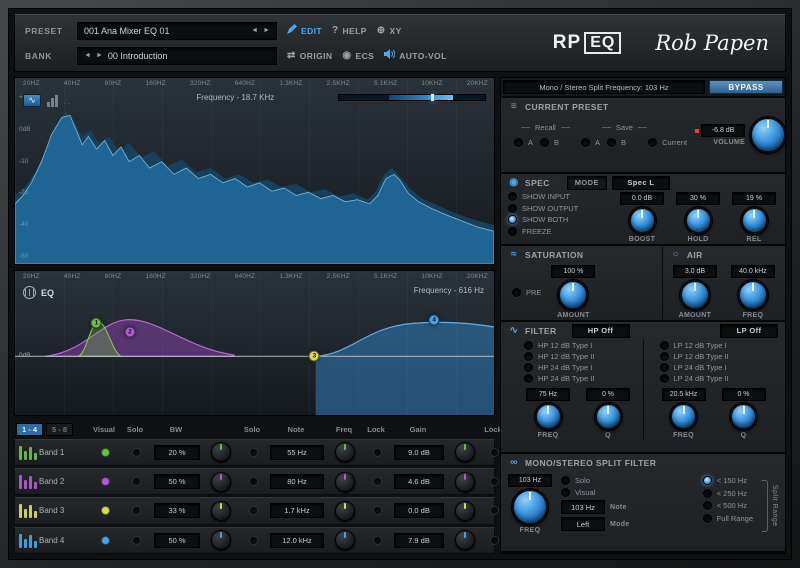  What do you see at coordinates (87, 55) in the screenshot?
I see `bank-prev-arrow: ◄` at bounding box center [87, 55].